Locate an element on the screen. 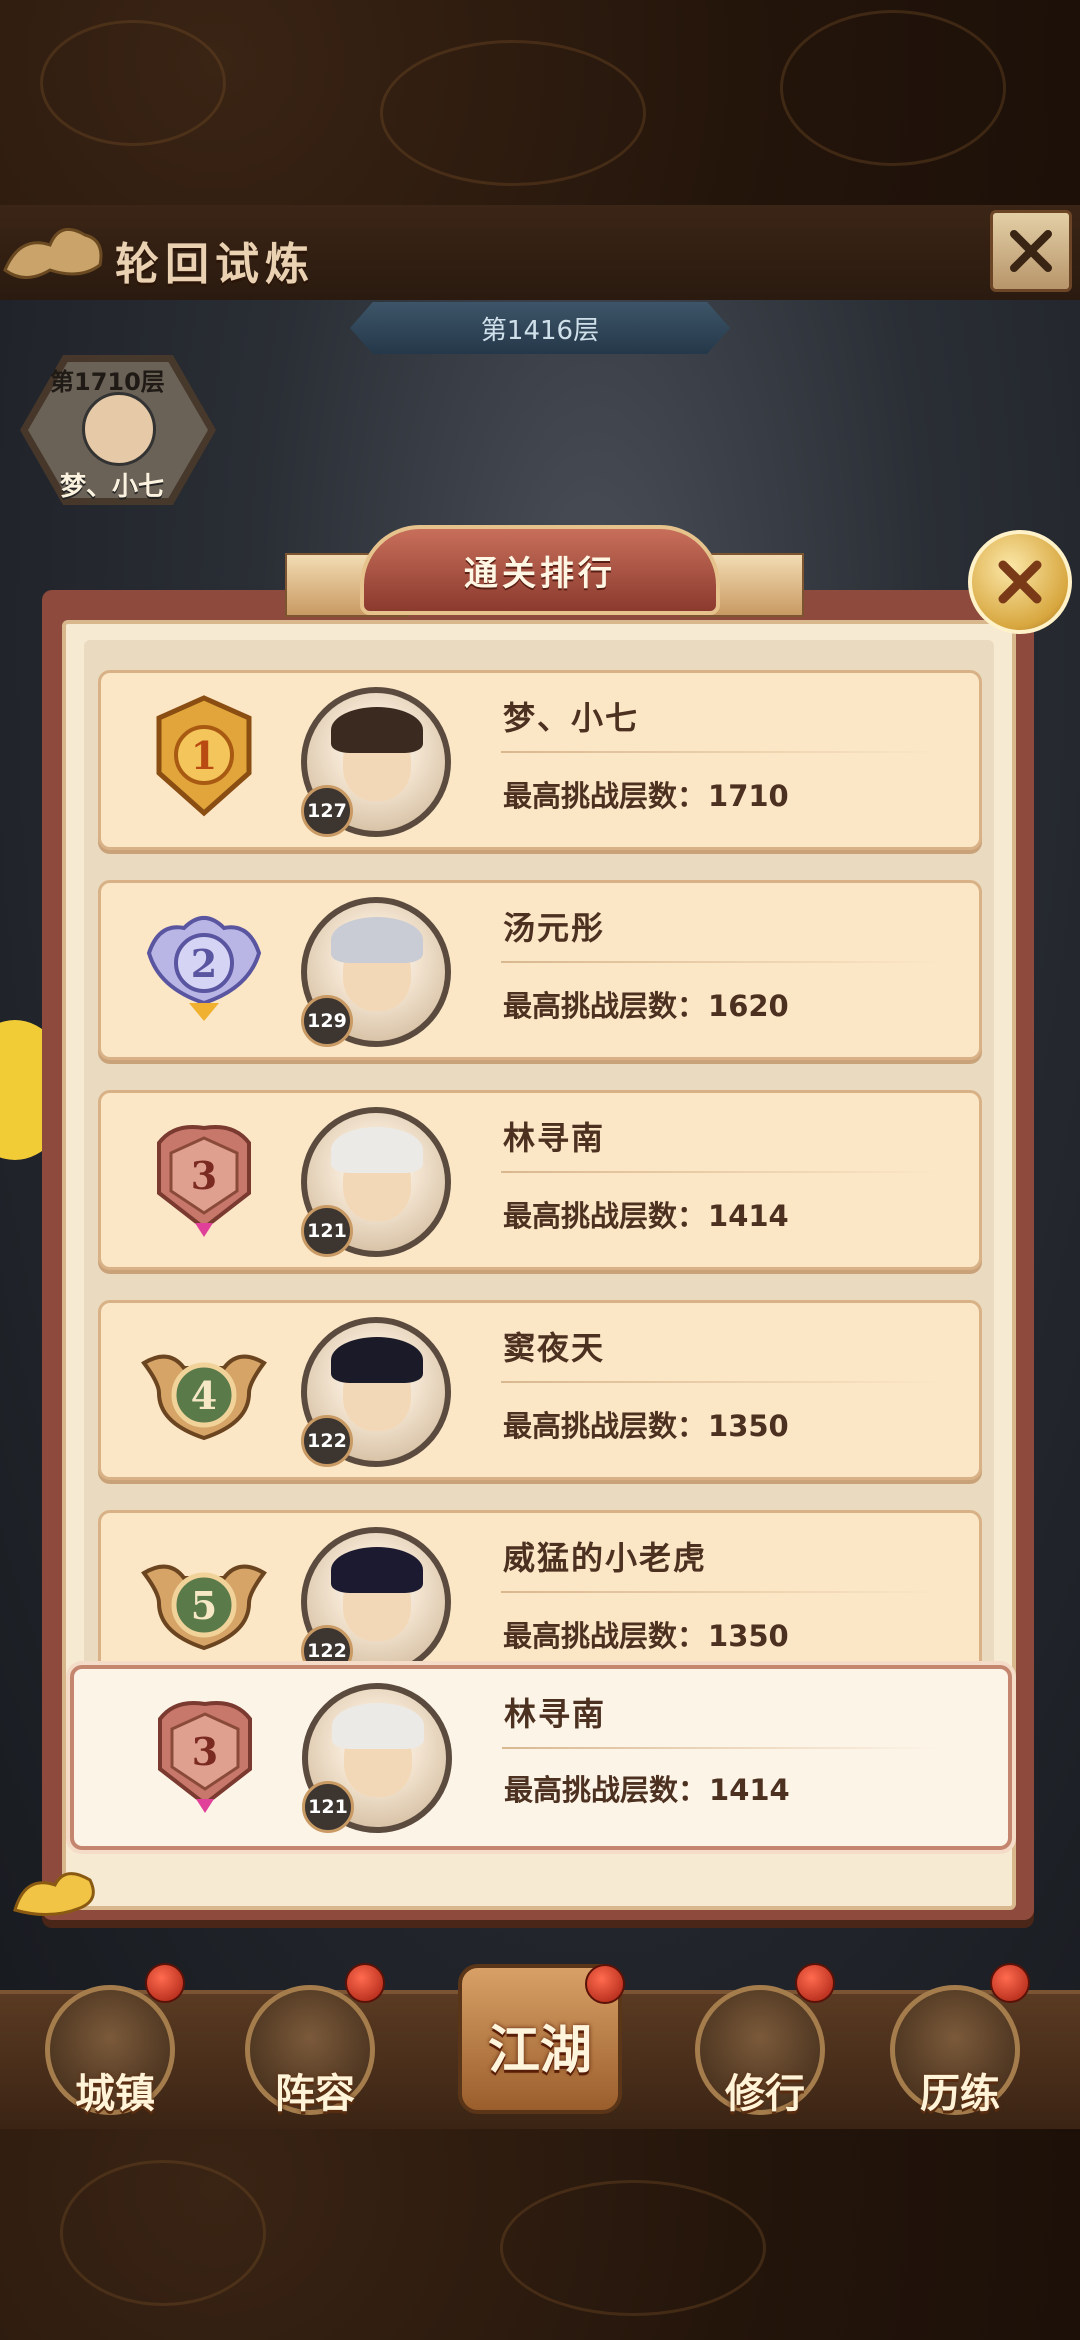 The width and height of the screenshot is (1080, 2340). nav-label: 修行 is located at coordinates (765, 2094).